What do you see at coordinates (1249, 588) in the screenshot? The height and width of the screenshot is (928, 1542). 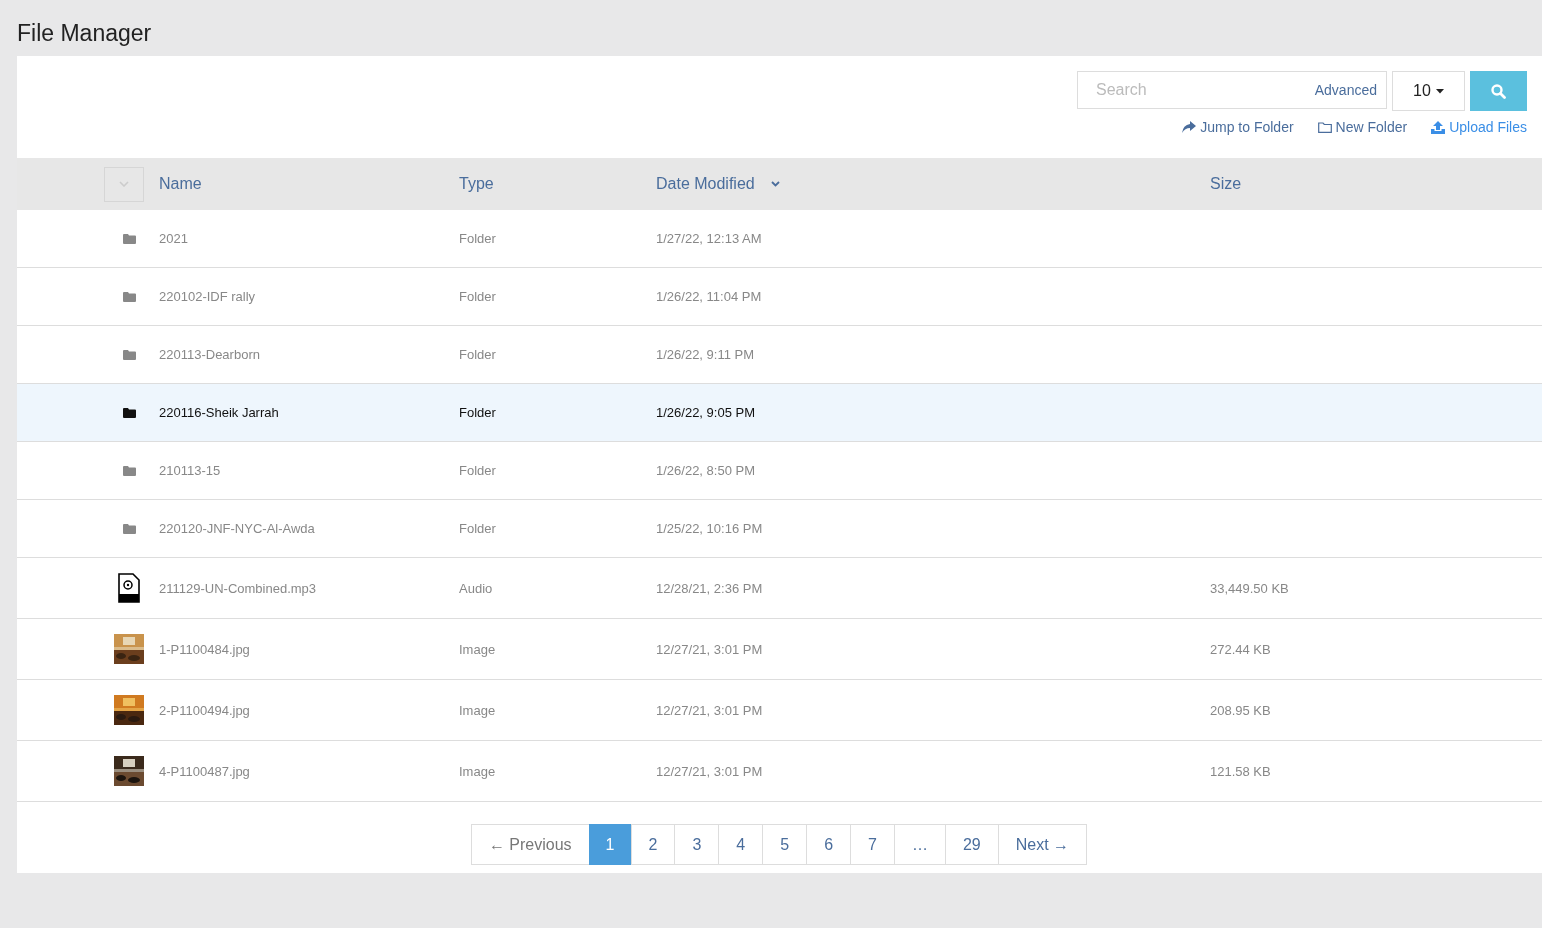 I see `file-size: 33,449.50 KB` at bounding box center [1249, 588].